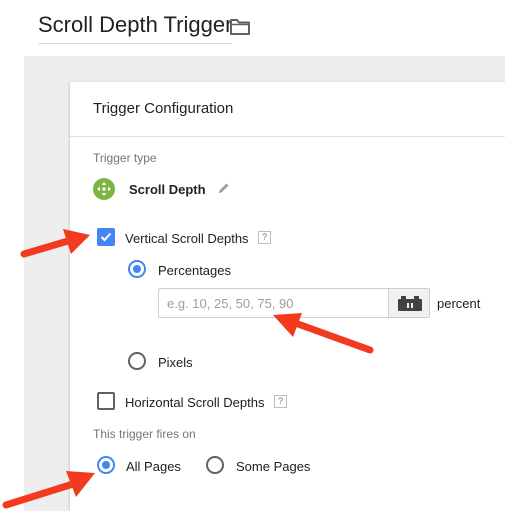 The image size is (505, 511). Describe the element at coordinates (175, 362) in the screenshot. I see `pixels-label: Pixels` at that location.